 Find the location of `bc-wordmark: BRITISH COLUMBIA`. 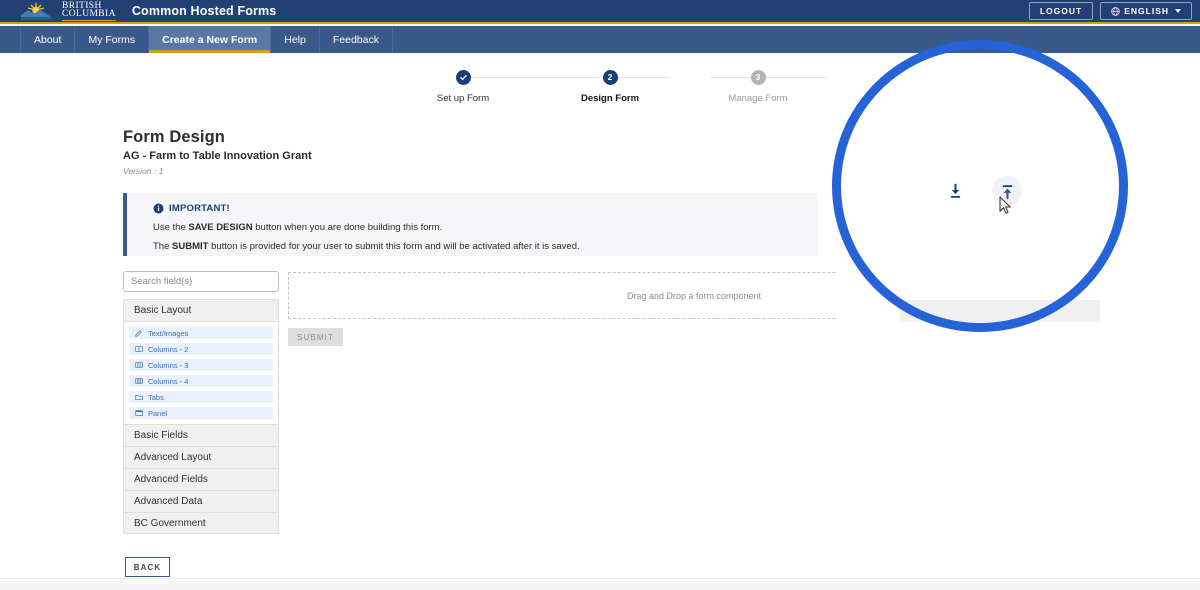

bc-wordmark: BRITISH COLUMBIA is located at coordinates (89, 11).